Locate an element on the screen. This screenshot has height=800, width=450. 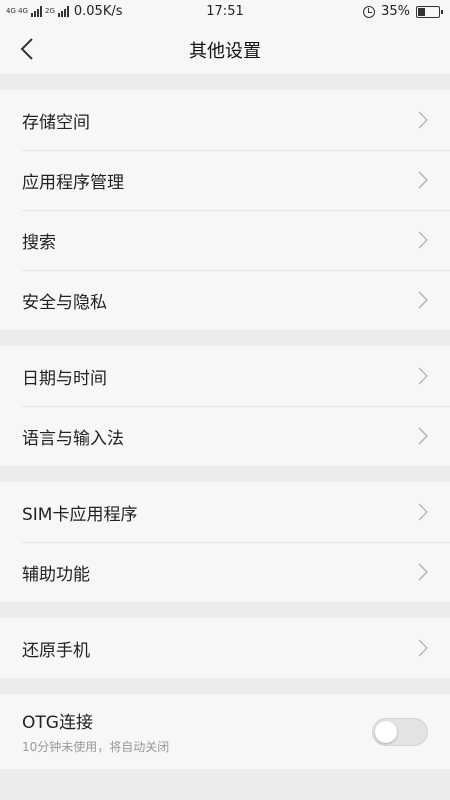
settings-group-5: OTG连接 10分钟未使用，将自动关闭 is located at coordinates (225, 731).